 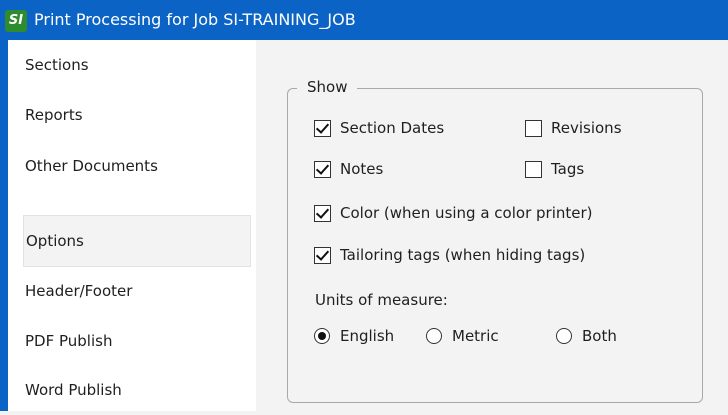 What do you see at coordinates (367, 336) in the screenshot?
I see `radio-label: English` at bounding box center [367, 336].